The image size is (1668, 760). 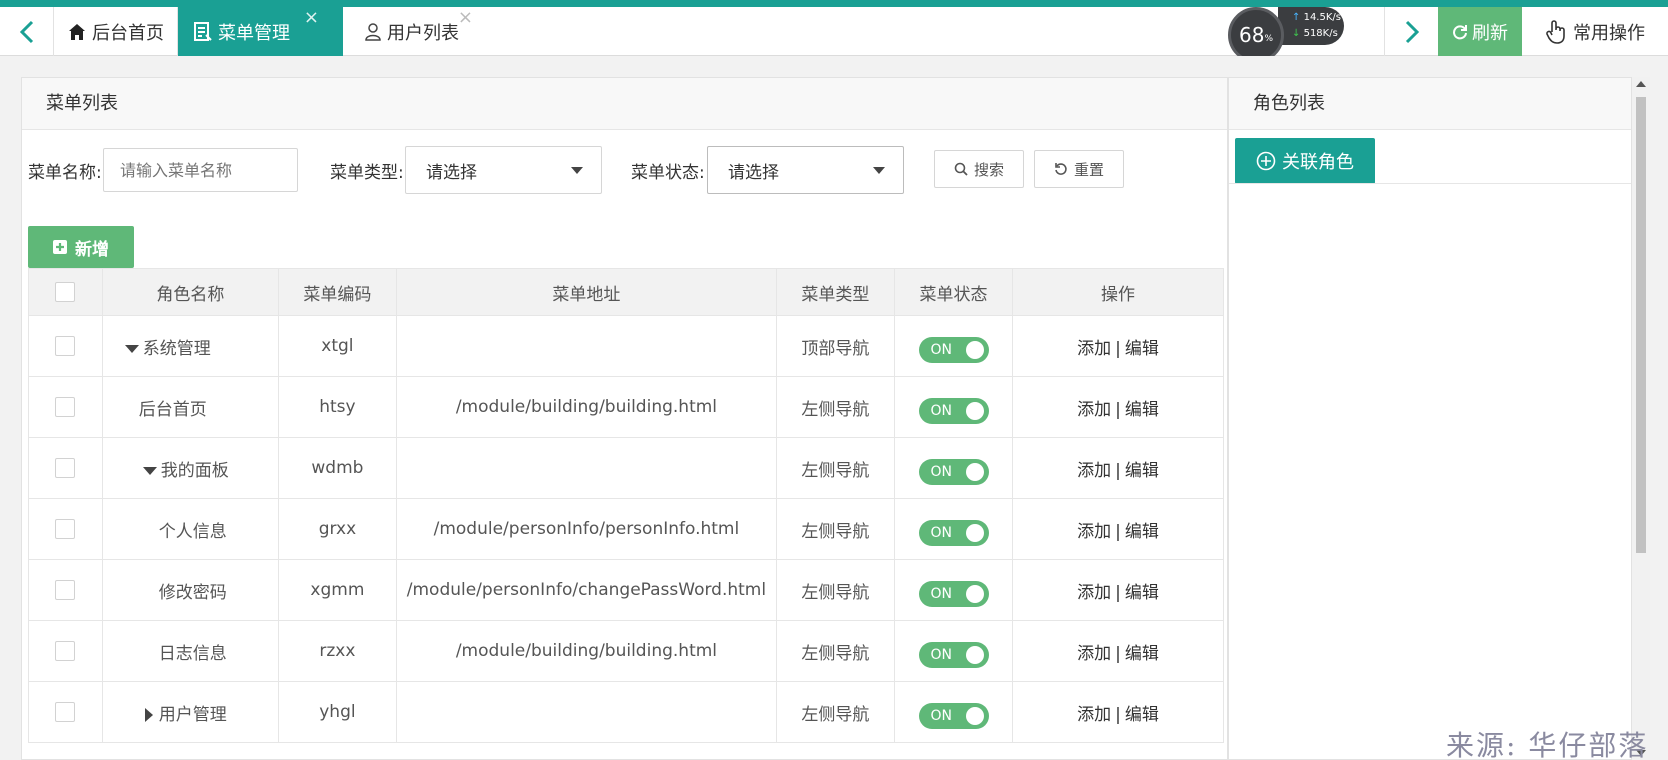 What do you see at coordinates (148, 714) in the screenshot?
I see `collapsed-caret-icon` at bounding box center [148, 714].